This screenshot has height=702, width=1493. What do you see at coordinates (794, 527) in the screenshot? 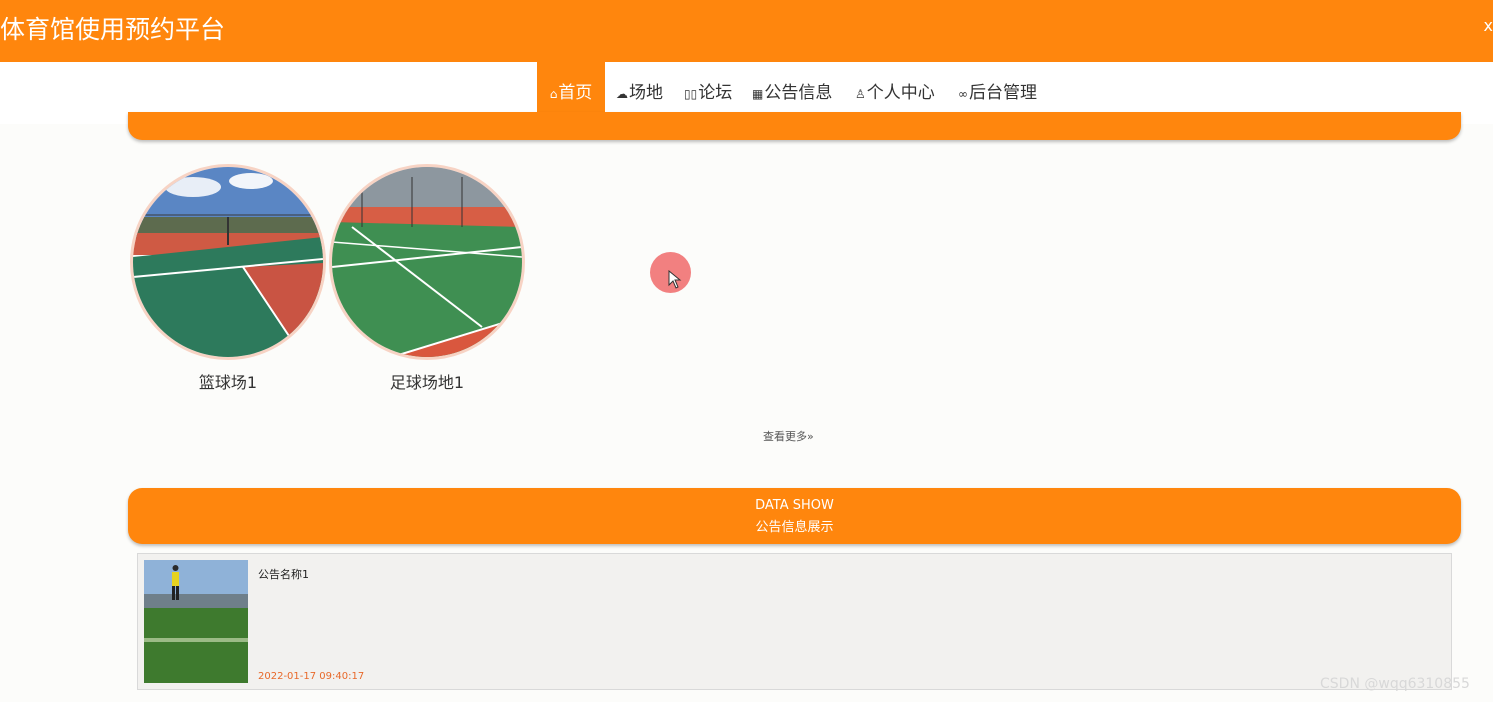
I see `section-title-cn: 公告信息展示` at bounding box center [794, 527].